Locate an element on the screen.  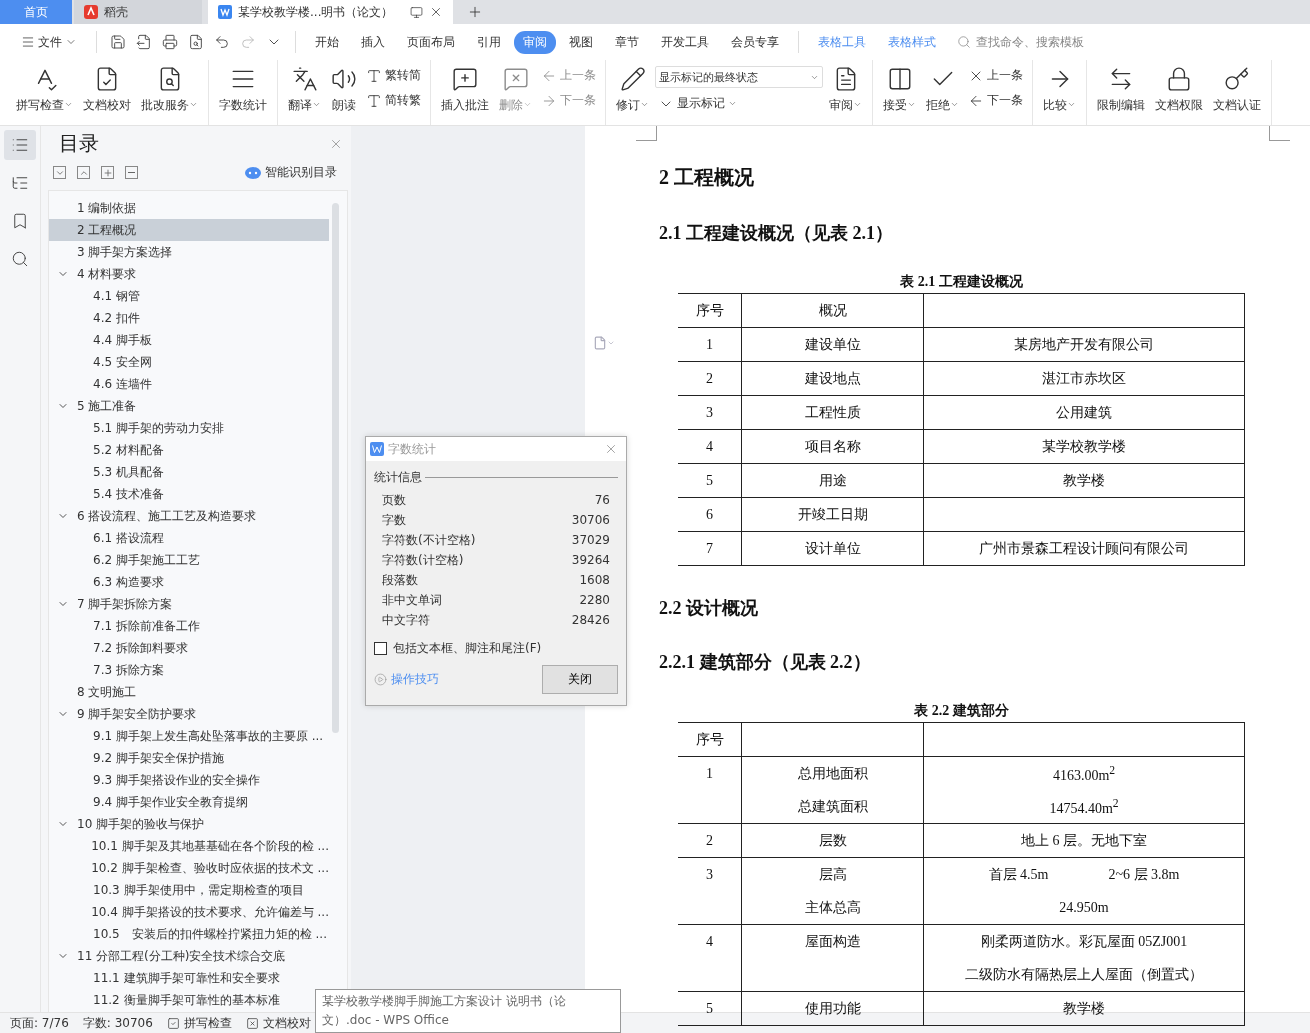
toc-item: 6.2 脚手架施工工艺 is located at coordinates (189, 560).